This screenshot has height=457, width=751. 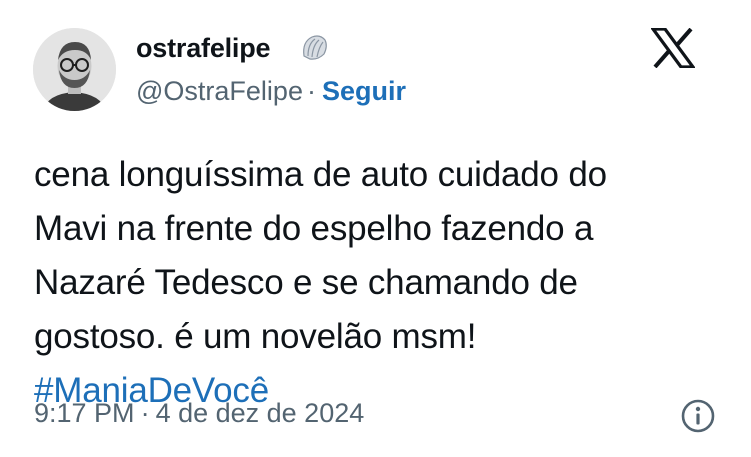 I want to click on shell-badge-icon, so click(x=315, y=47).